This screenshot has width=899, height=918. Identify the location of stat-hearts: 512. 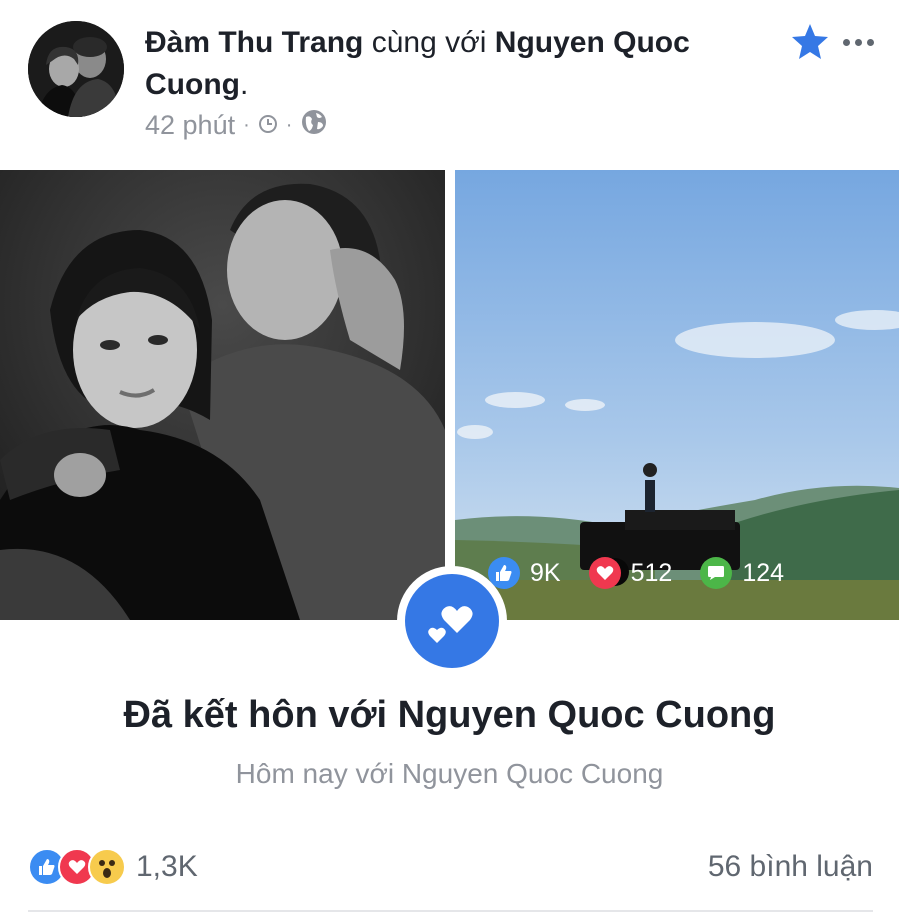
(630, 573).